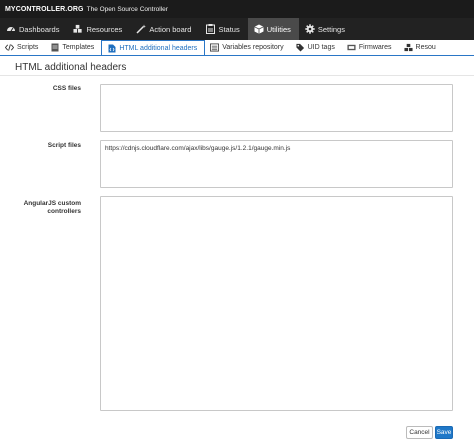 This screenshot has height=444, width=474. What do you see at coordinates (66, 88) in the screenshot?
I see `css-files-label: CSS files` at bounding box center [66, 88].